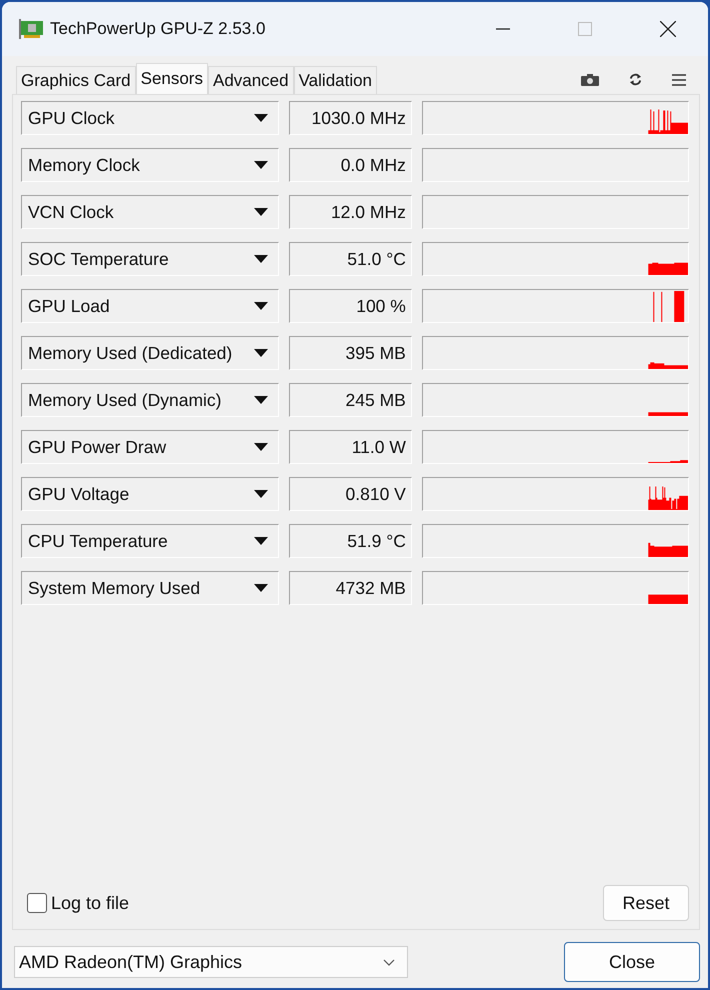  What do you see at coordinates (150, 118) in the screenshot?
I see `sensor-dropdown: GPU Clock` at bounding box center [150, 118].